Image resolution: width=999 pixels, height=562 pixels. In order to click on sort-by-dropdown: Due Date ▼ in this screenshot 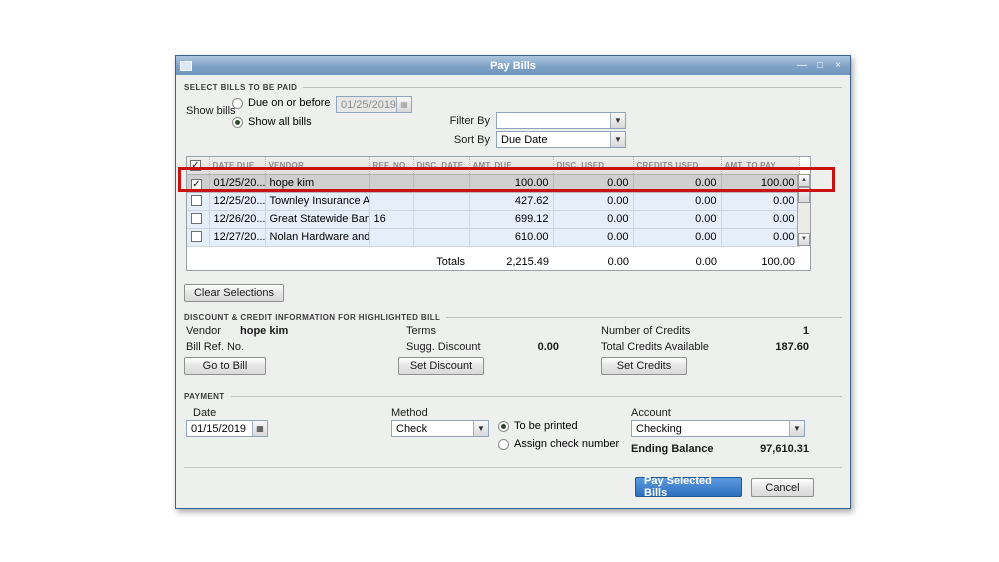, I will do `click(561, 139)`.